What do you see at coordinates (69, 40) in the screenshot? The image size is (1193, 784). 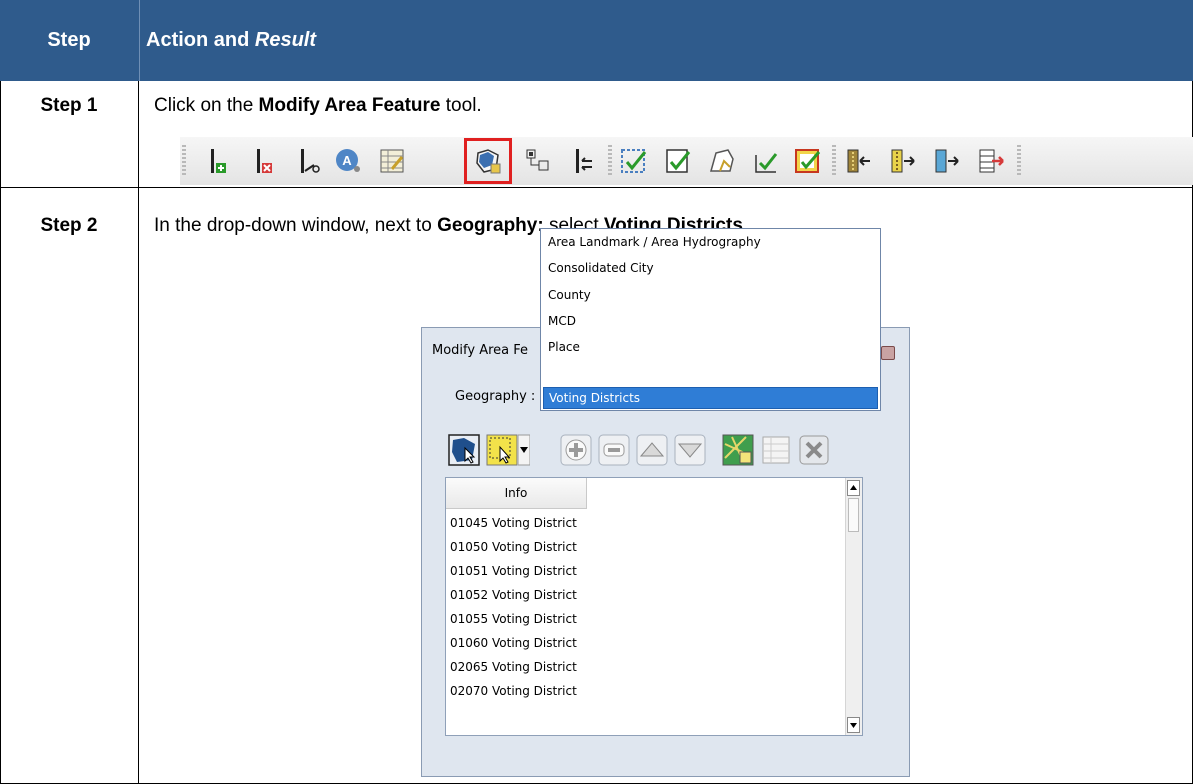 I see `header-step: Step` at bounding box center [69, 40].